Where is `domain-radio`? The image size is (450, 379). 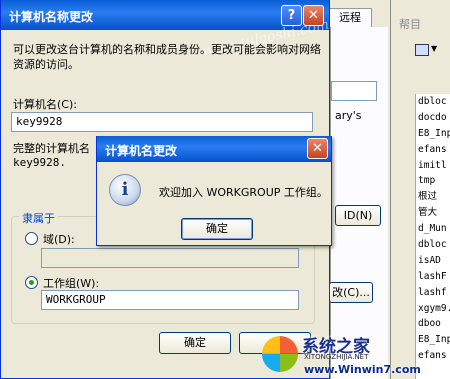 domain-radio is located at coordinates (31, 238).